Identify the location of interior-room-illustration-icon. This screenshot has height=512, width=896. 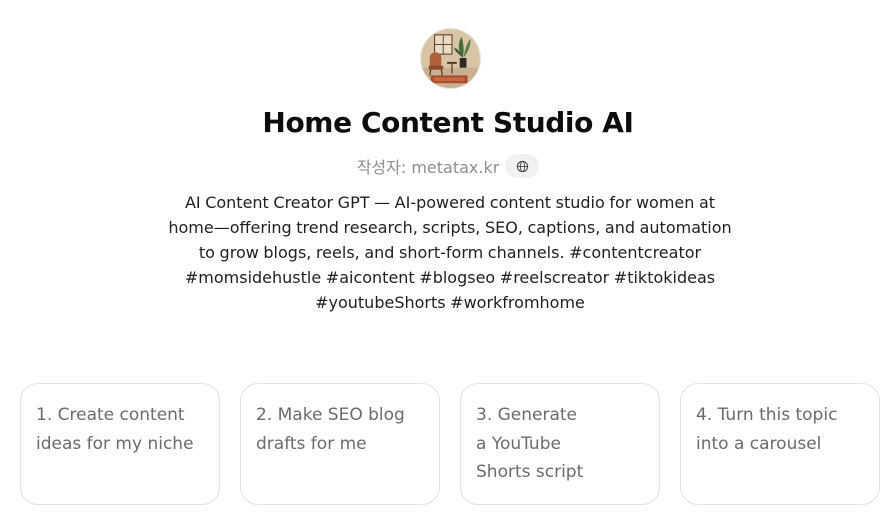
(450, 58).